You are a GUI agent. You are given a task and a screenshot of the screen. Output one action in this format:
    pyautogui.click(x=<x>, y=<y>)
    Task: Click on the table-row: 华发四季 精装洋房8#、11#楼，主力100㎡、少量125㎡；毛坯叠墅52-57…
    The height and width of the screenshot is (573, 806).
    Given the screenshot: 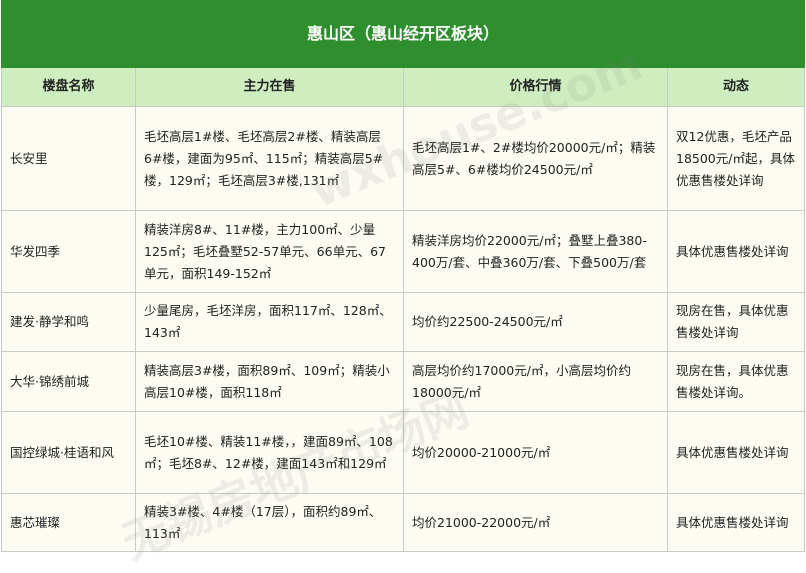 What is the action you would take?
    pyautogui.click(x=403, y=251)
    